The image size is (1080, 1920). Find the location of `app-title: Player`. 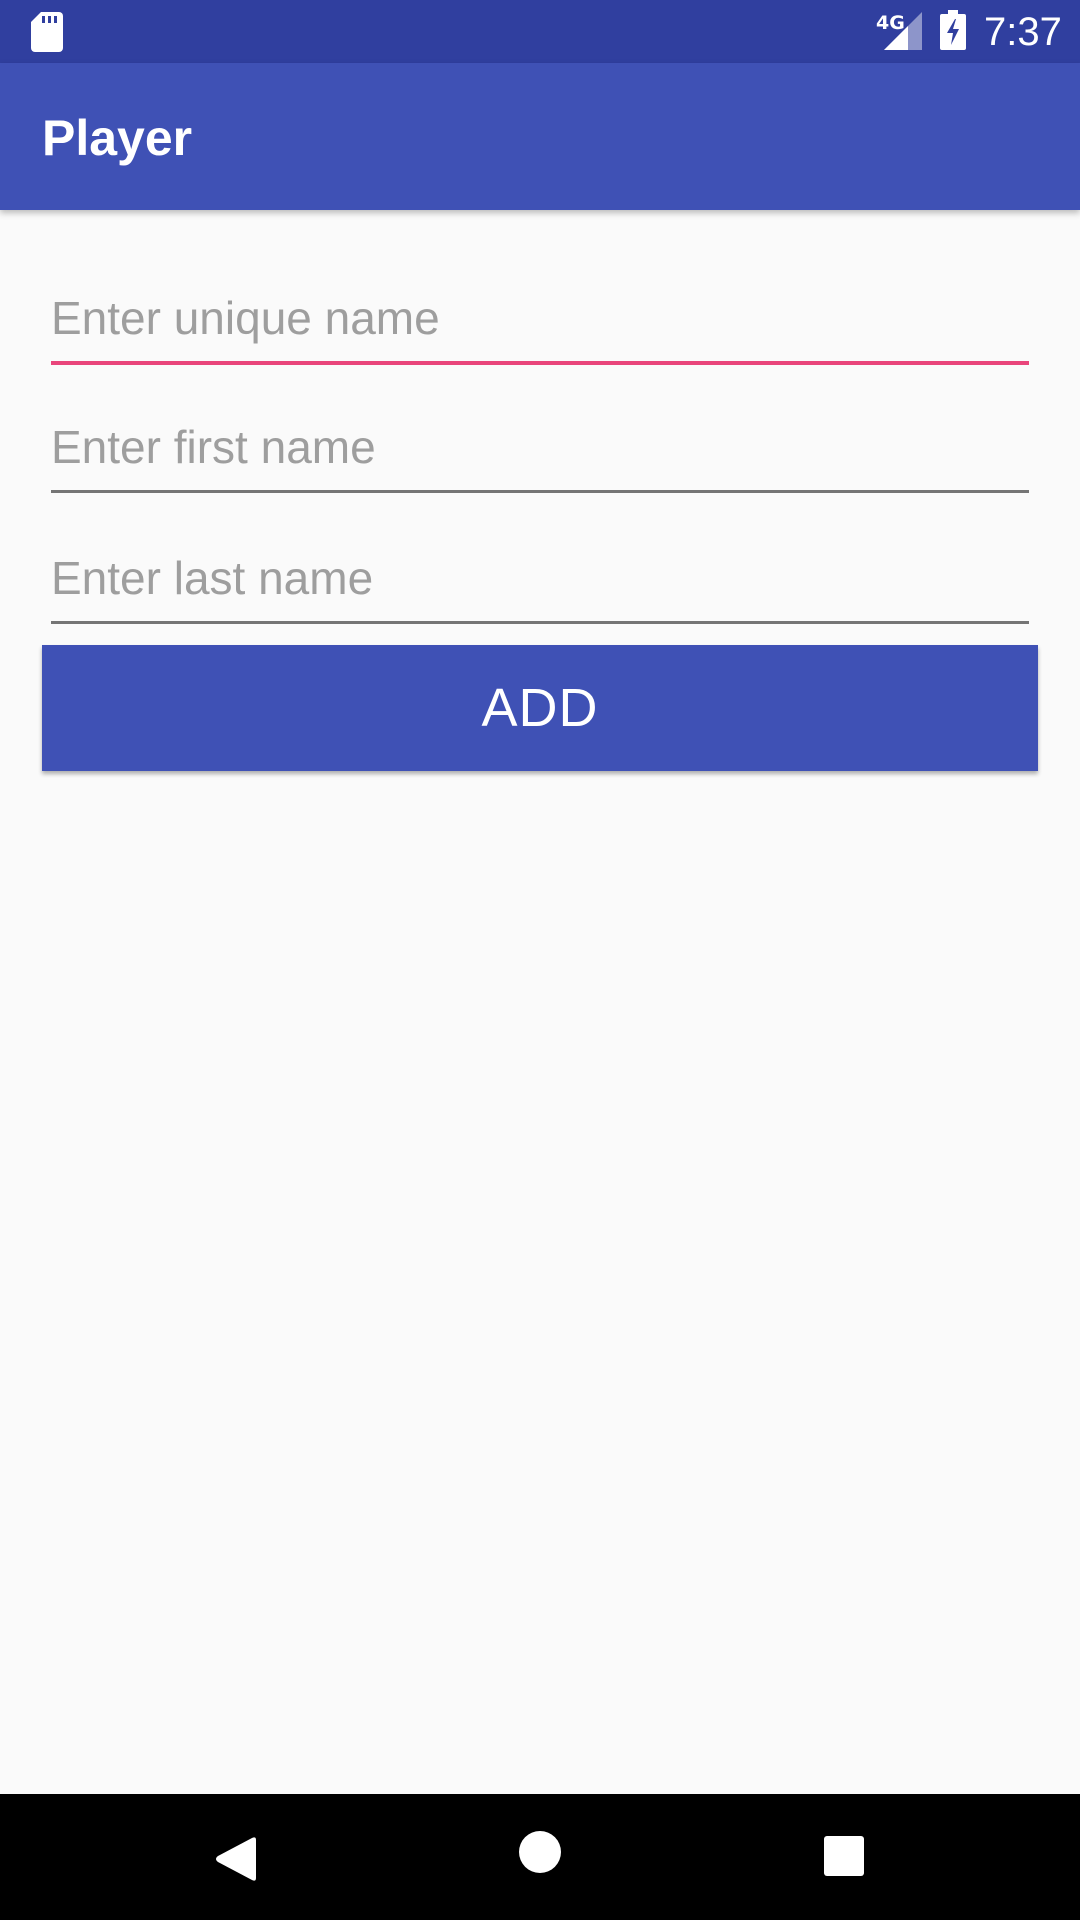

app-title: Player is located at coordinates (117, 138).